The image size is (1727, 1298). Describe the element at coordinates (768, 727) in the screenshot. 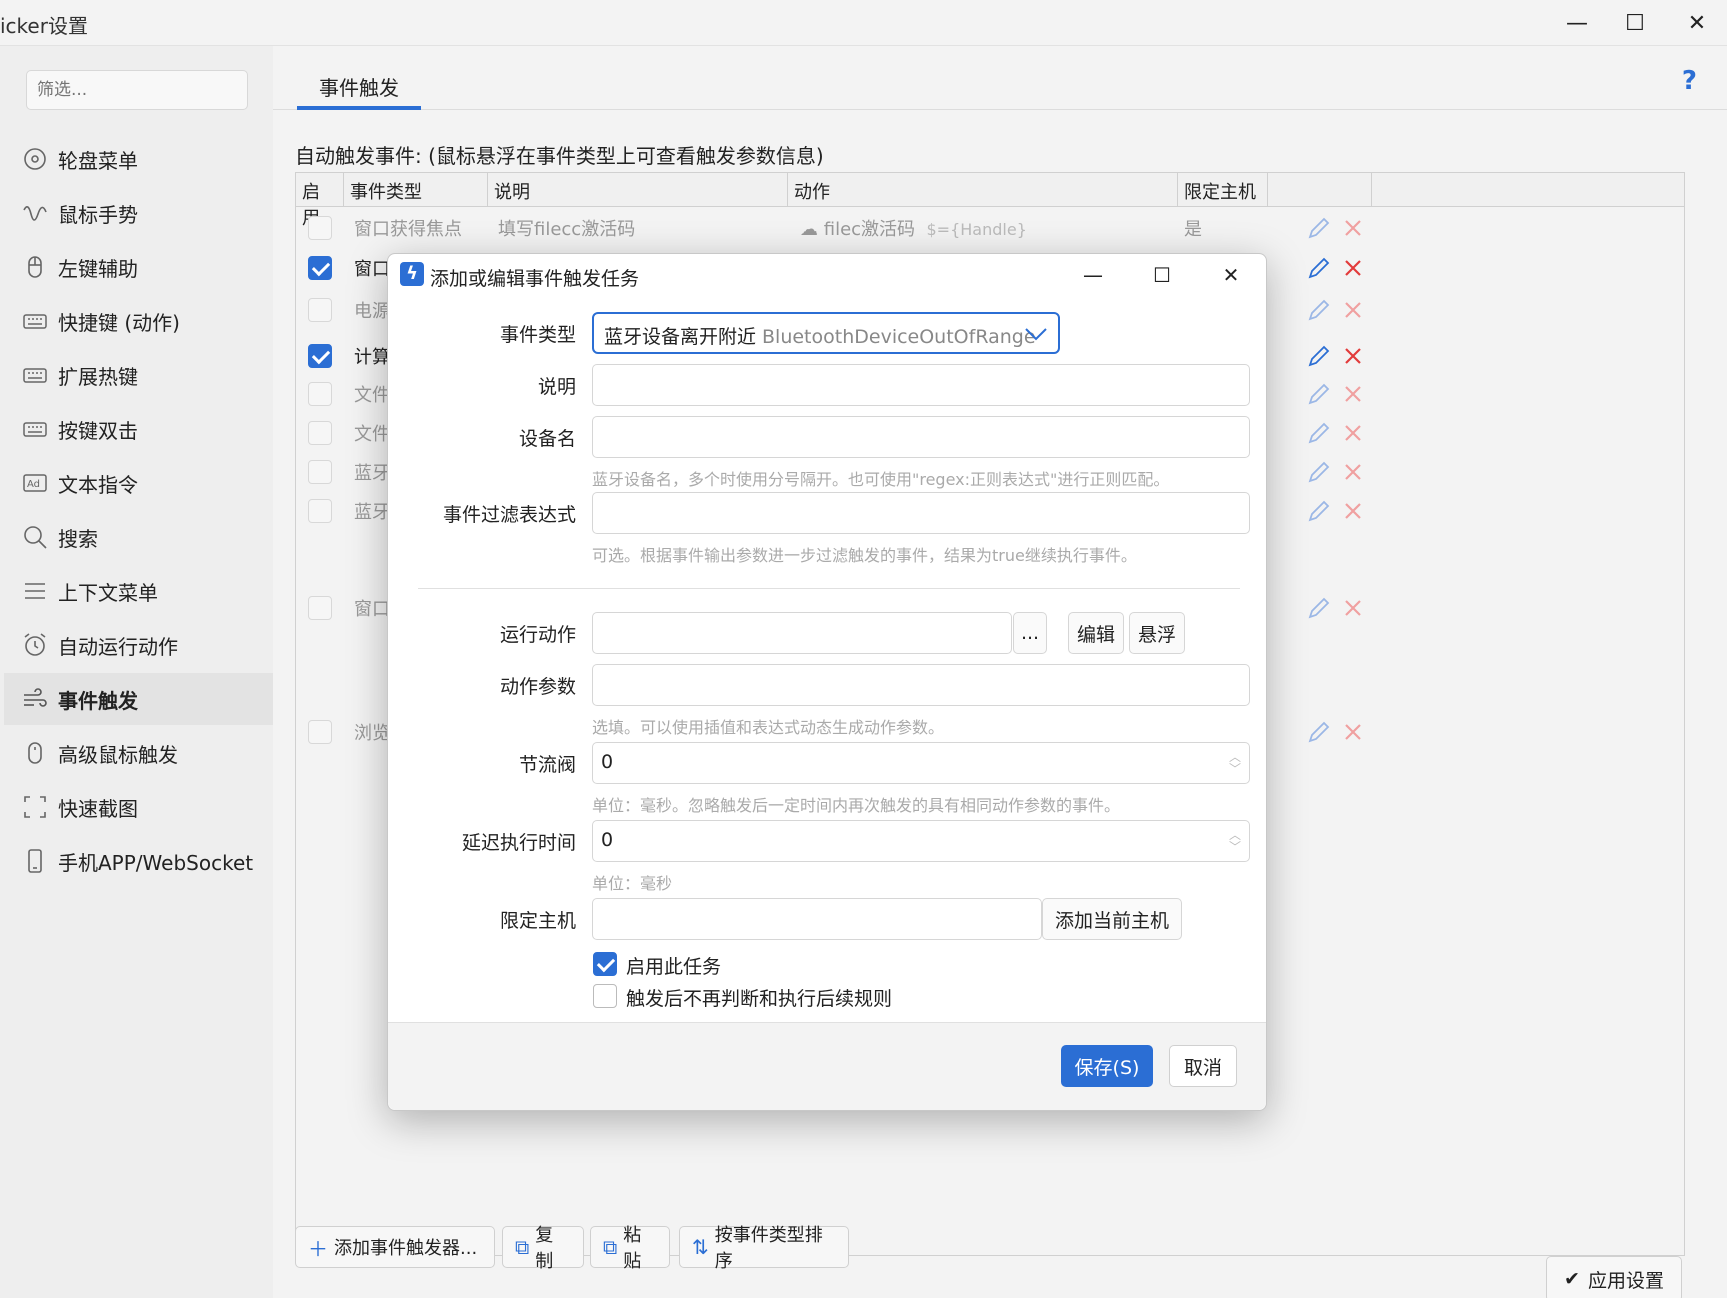

I see `action-params-hint: 选填。可以使用插值和表达式动态生成动作参数。` at that location.